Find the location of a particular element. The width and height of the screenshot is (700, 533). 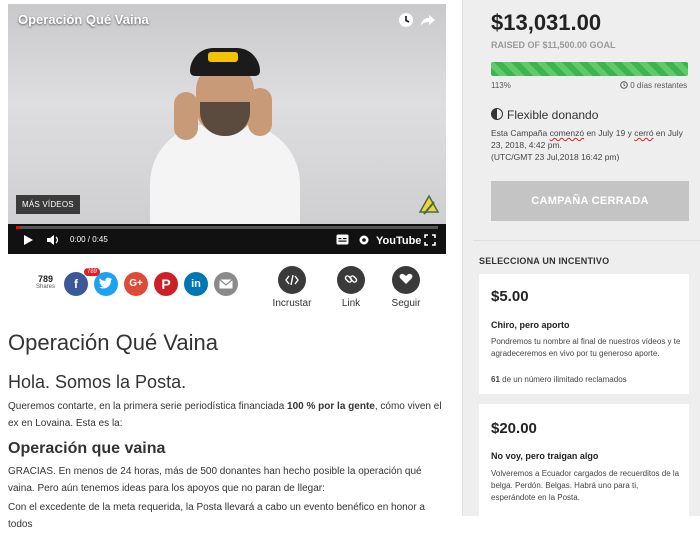

campaign-dates-text: comenzó is located at coordinates (567, 133).